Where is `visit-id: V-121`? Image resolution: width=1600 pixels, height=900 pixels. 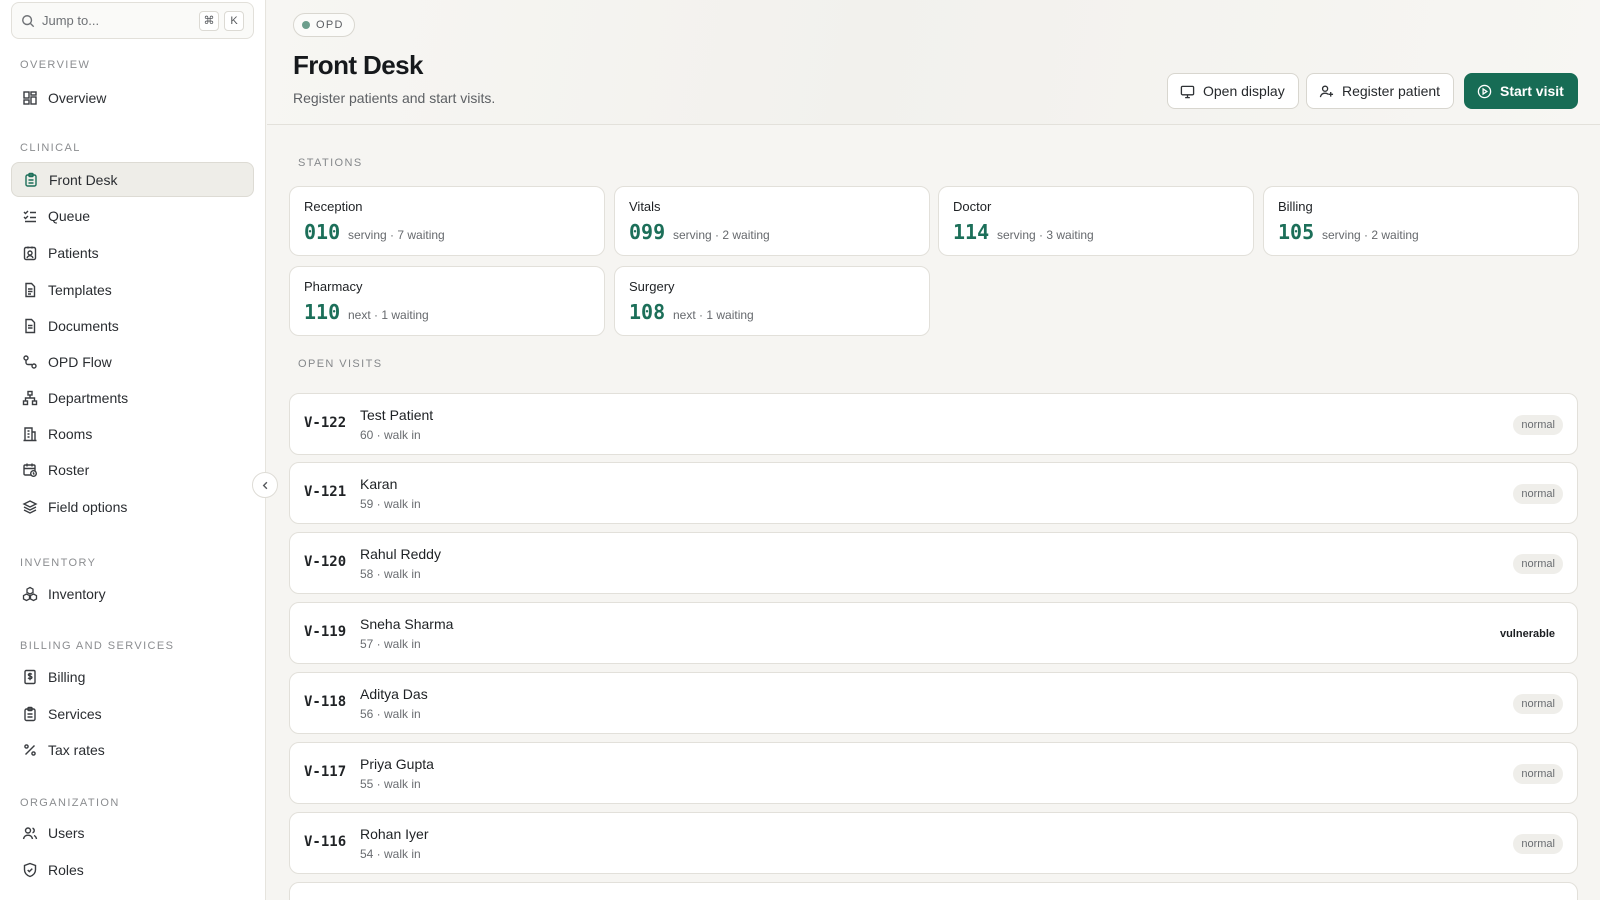
visit-id: V-121 is located at coordinates (325, 492).